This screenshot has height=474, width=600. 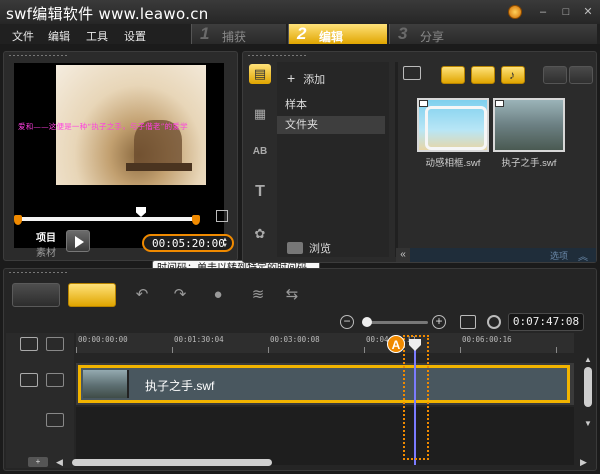 What do you see at coordinates (205, 33) in the screenshot?
I see `step-number: 1` at bounding box center [205, 33].